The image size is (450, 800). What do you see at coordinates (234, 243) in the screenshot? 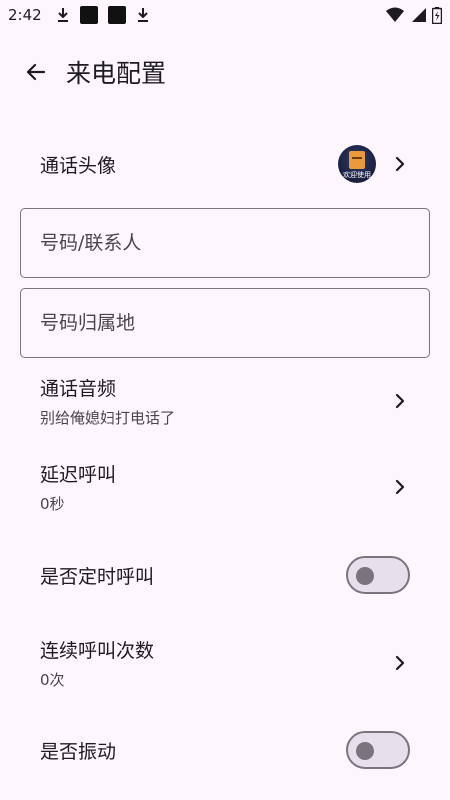
I see `number-contact-input` at bounding box center [234, 243].